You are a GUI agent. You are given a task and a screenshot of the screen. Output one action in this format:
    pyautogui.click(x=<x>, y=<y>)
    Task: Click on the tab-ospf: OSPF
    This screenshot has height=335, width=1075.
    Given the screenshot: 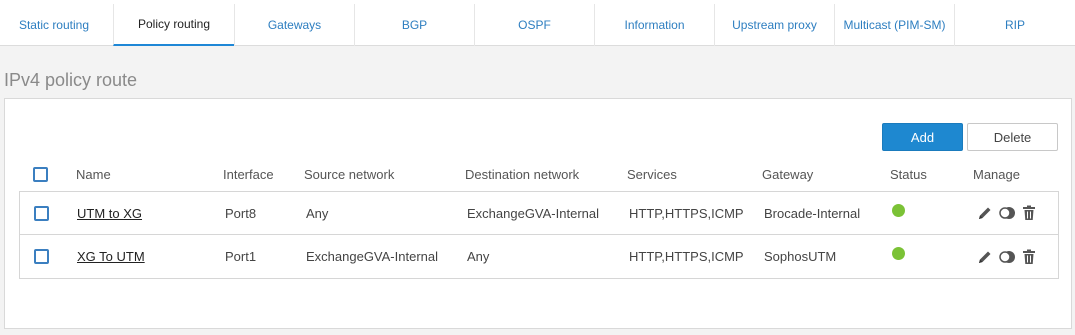 What is the action you would take?
    pyautogui.click(x=534, y=25)
    